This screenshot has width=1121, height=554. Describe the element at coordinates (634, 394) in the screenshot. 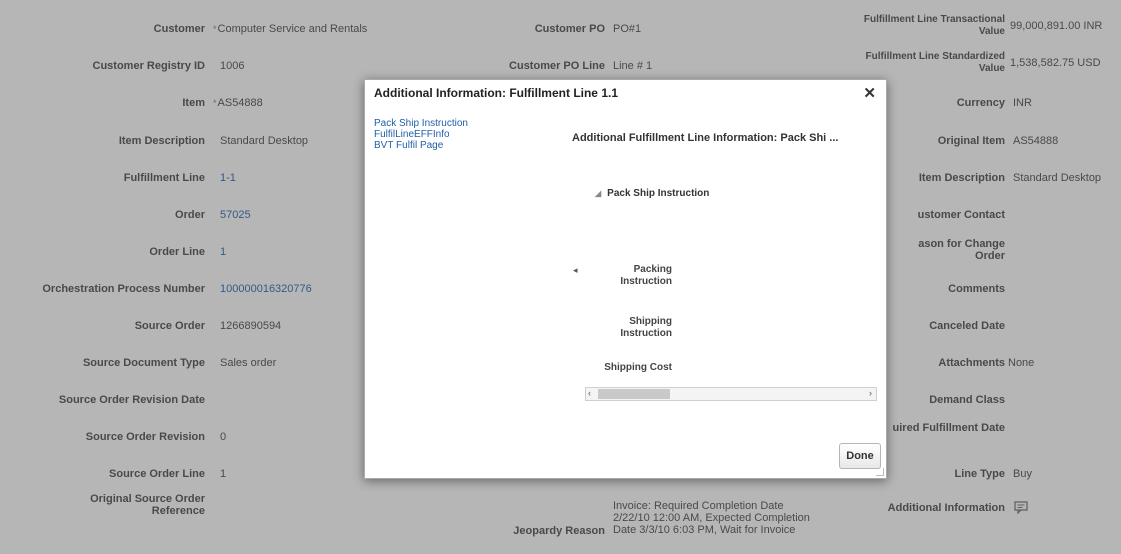

I see `scrollbar-thumb` at that location.